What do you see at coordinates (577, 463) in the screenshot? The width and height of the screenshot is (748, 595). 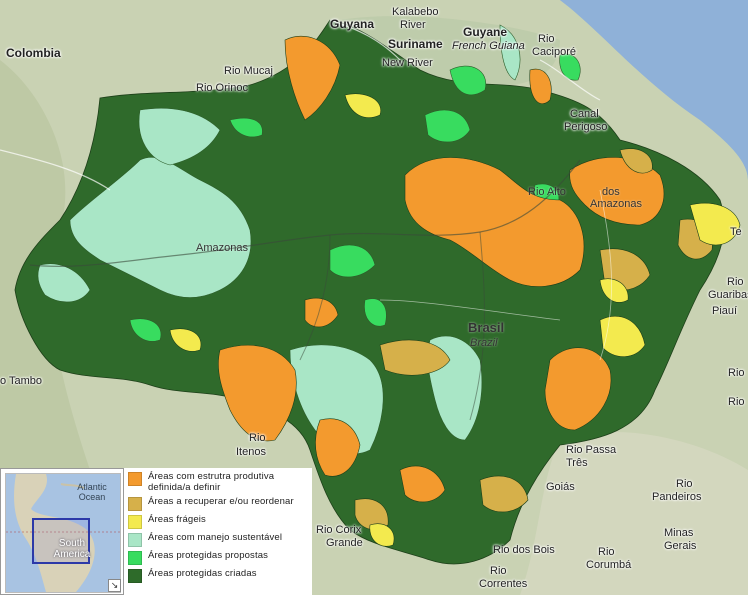 I see `label-rio-passa-tres-2: Três` at bounding box center [577, 463].